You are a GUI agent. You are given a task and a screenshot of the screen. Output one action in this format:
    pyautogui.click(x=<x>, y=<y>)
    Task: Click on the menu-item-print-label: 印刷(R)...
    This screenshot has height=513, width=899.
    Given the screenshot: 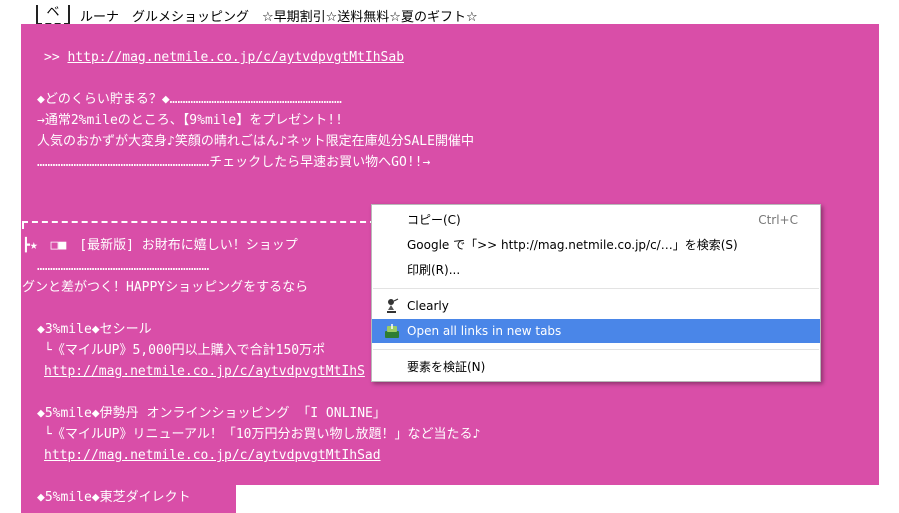 What is the action you would take?
    pyautogui.click(x=434, y=270)
    